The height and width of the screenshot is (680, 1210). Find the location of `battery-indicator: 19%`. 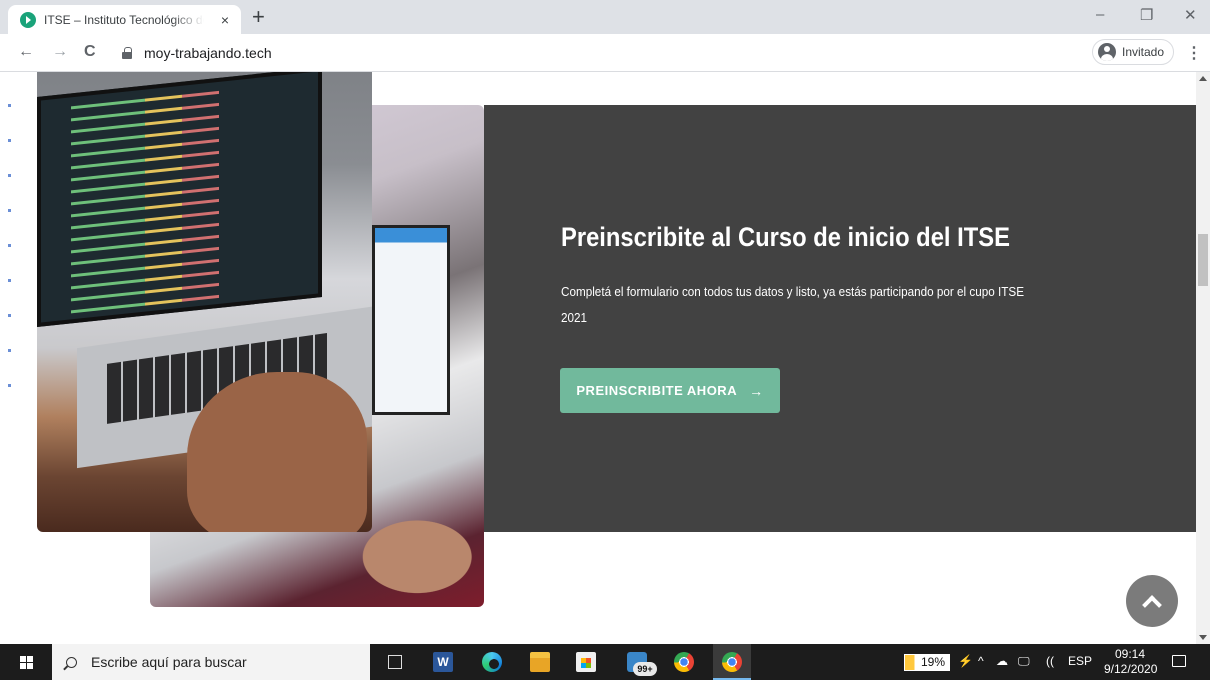

battery-indicator: 19% is located at coordinates (927, 662).